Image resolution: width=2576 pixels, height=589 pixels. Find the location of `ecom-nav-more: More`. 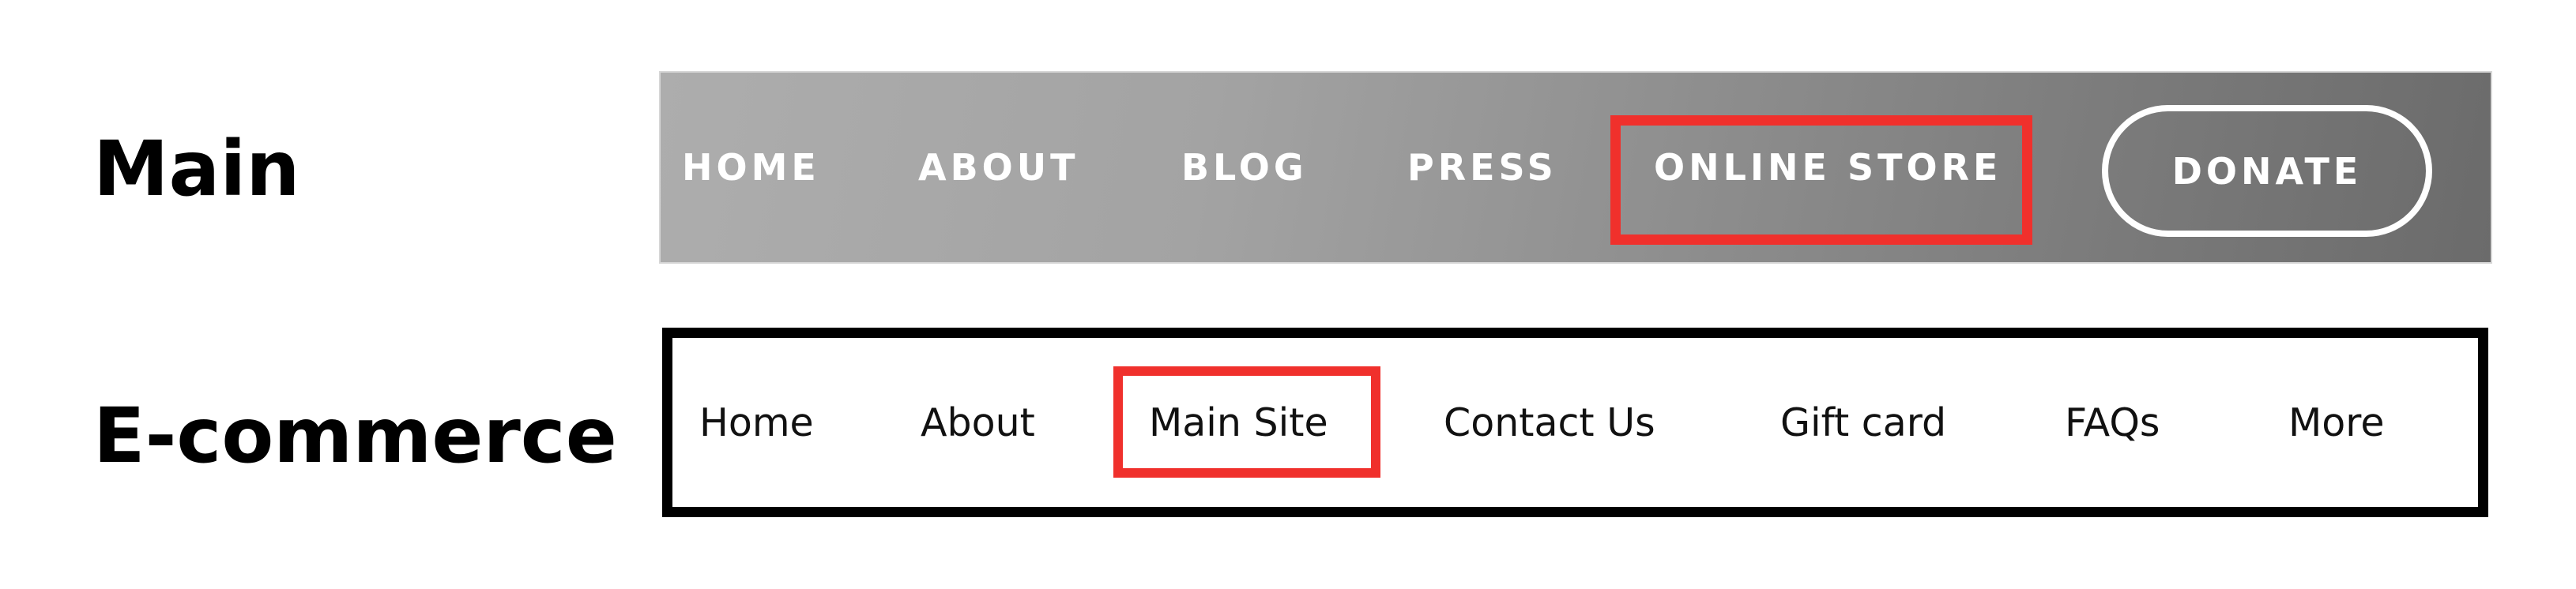

ecom-nav-more: More is located at coordinates (2336, 422).